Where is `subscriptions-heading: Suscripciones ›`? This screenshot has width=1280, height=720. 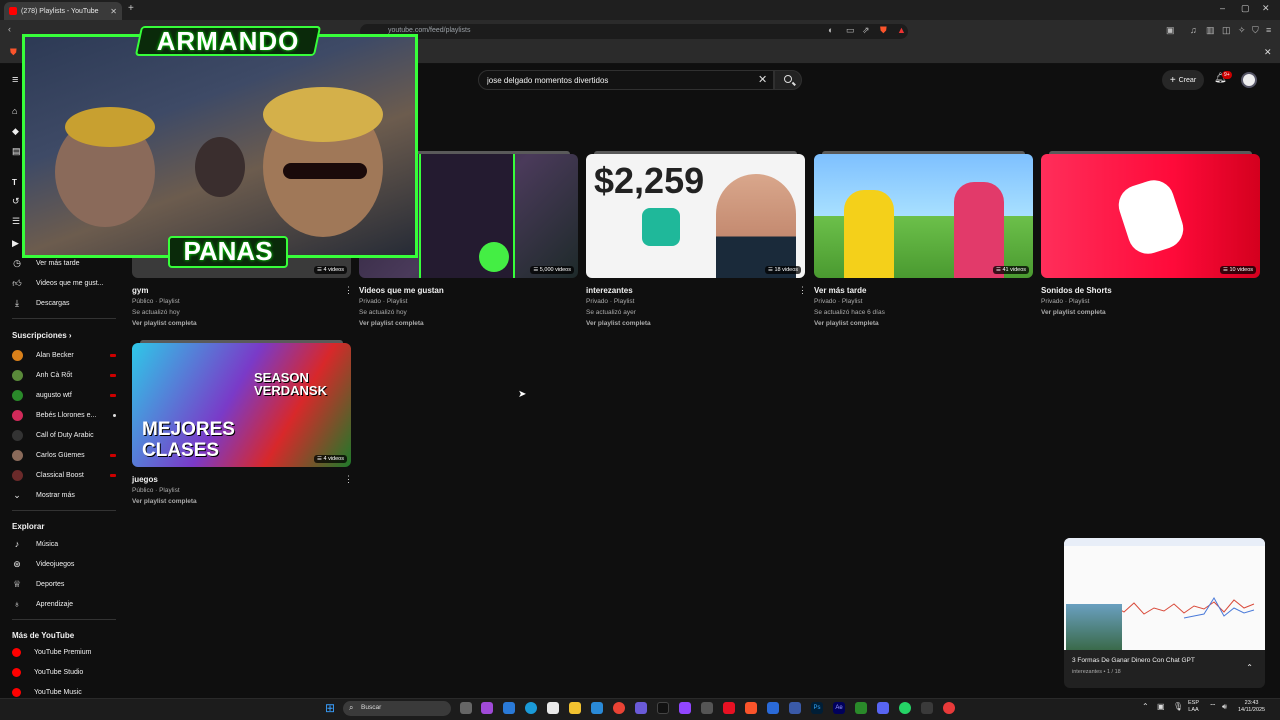
subscriptions-heading: Suscripciones › is located at coordinates (42, 335).